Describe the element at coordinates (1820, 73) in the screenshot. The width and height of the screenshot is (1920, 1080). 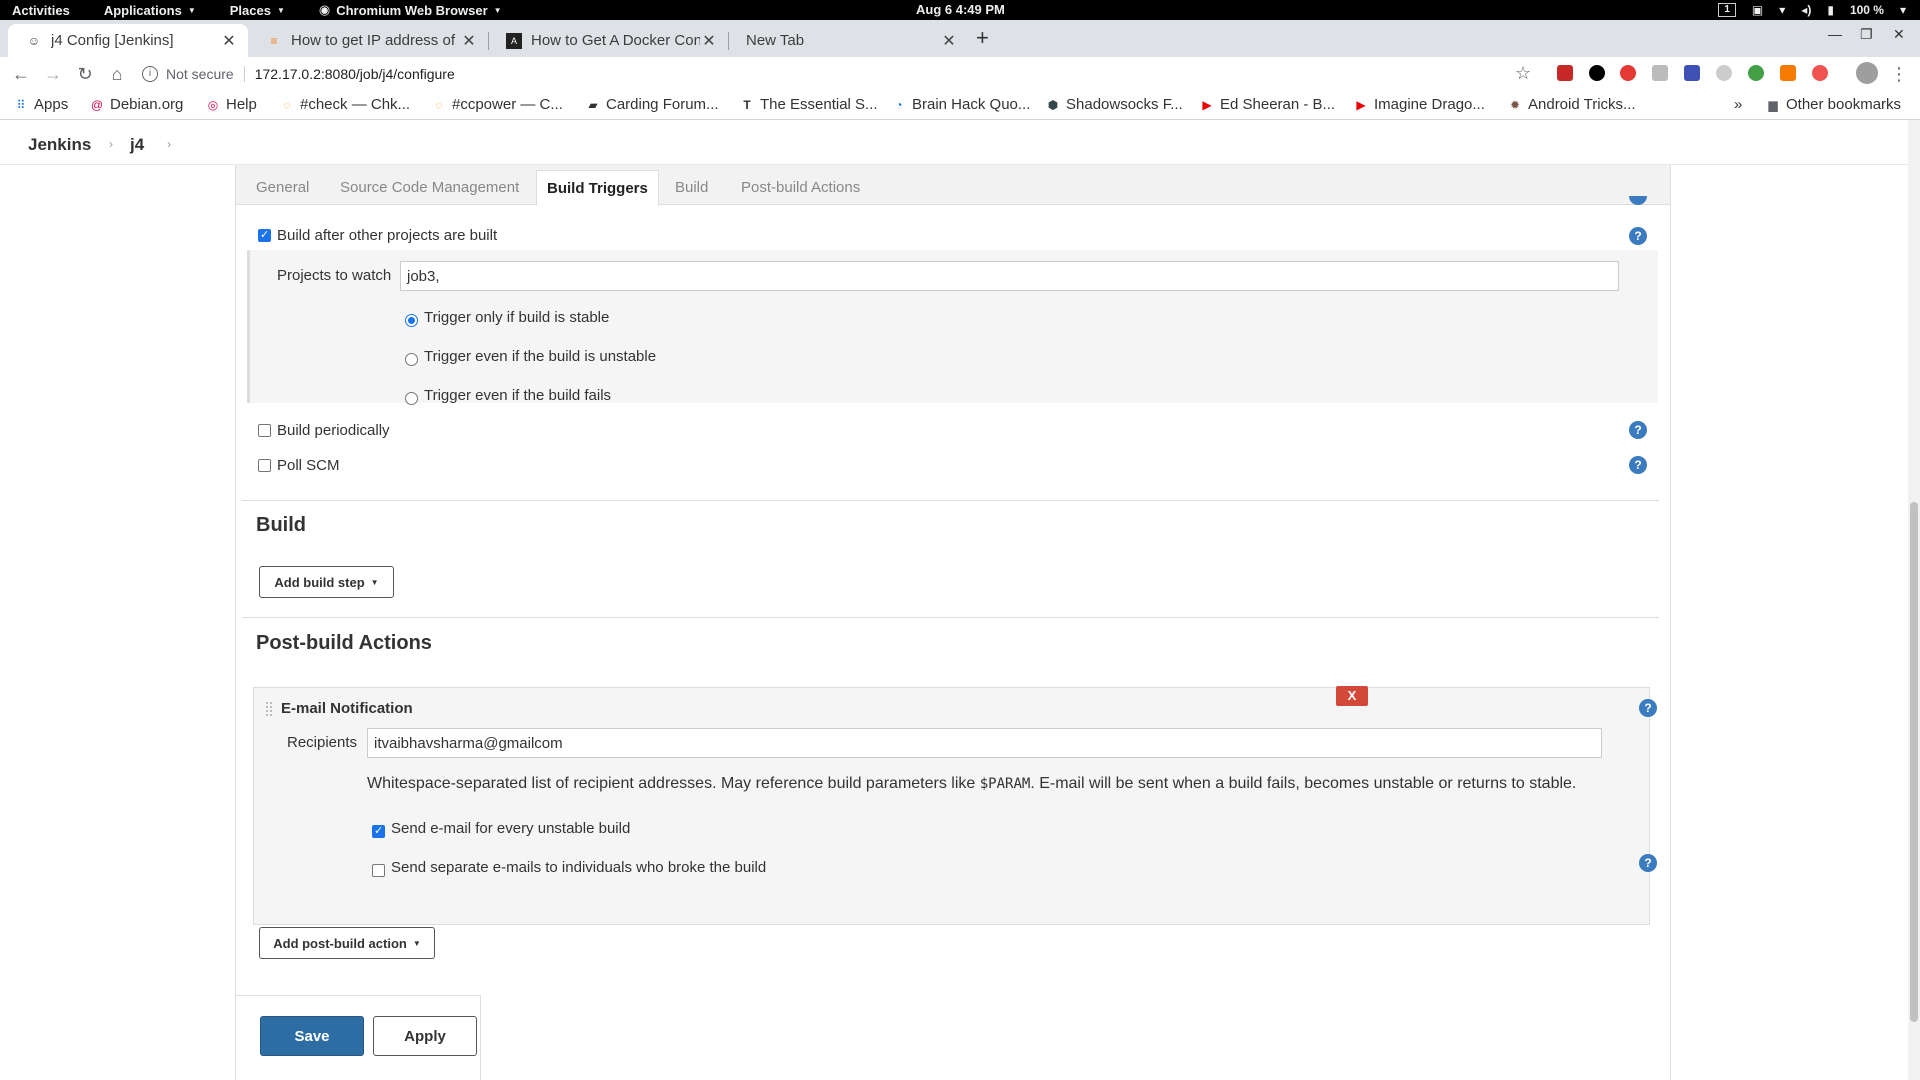
I see `extension-flag-icon` at that location.